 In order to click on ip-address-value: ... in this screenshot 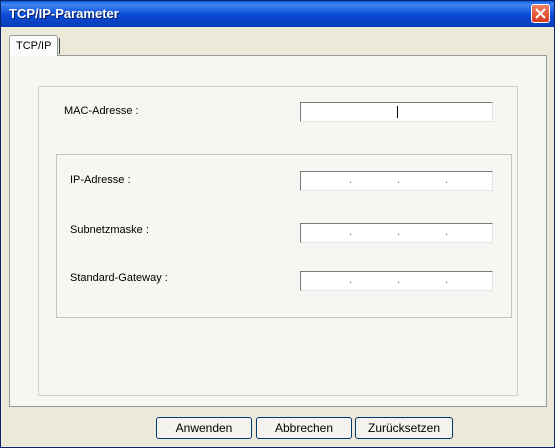, I will do `click(399, 180)`.